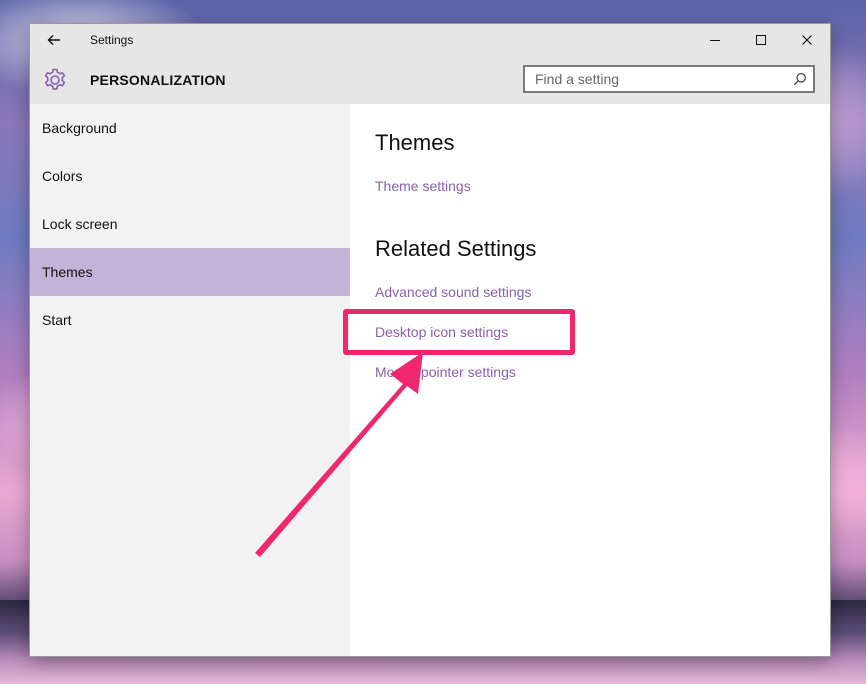 This screenshot has height=684, width=866. I want to click on minimize-icon, so click(715, 40).